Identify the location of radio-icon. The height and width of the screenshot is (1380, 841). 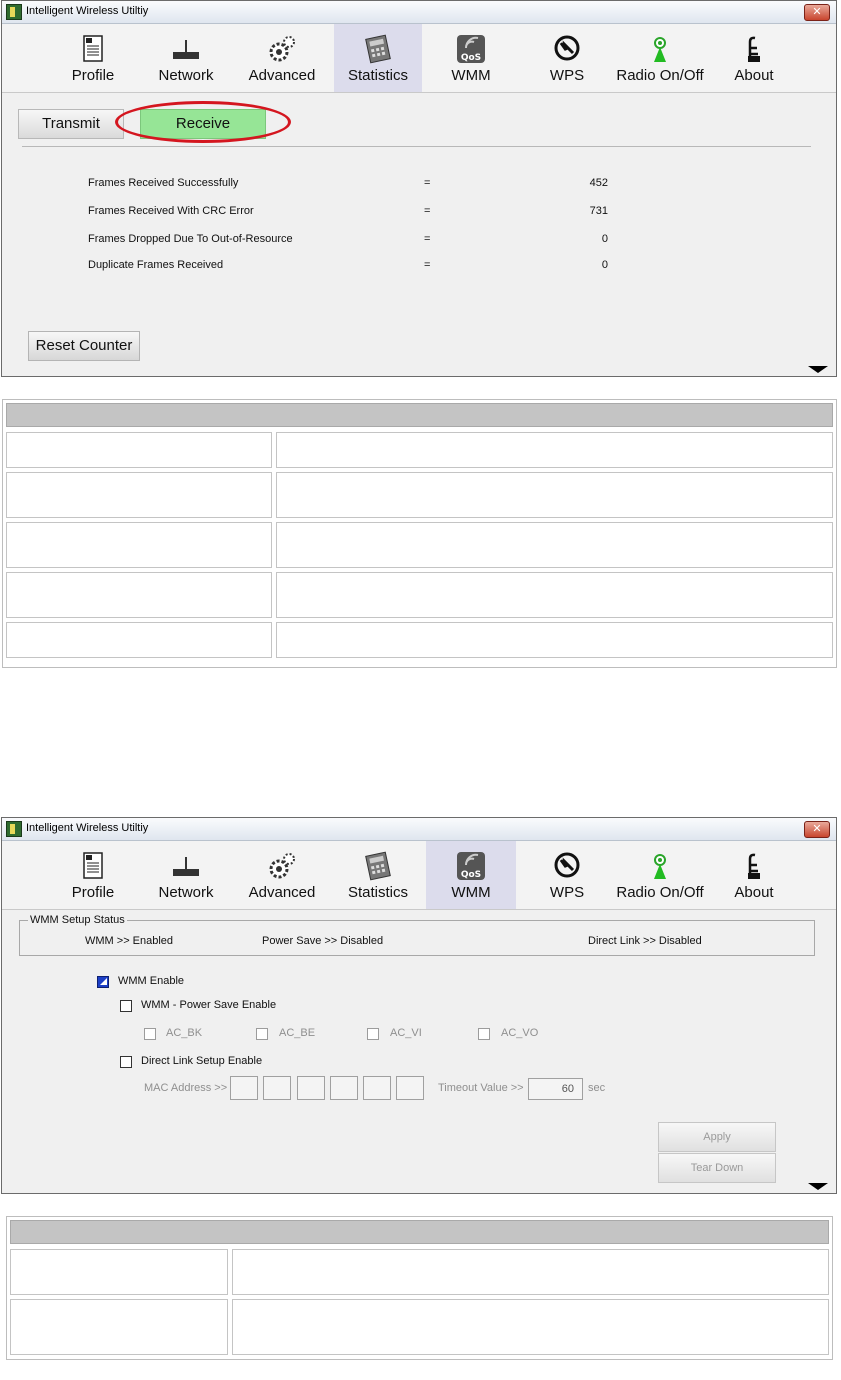
(660, 866).